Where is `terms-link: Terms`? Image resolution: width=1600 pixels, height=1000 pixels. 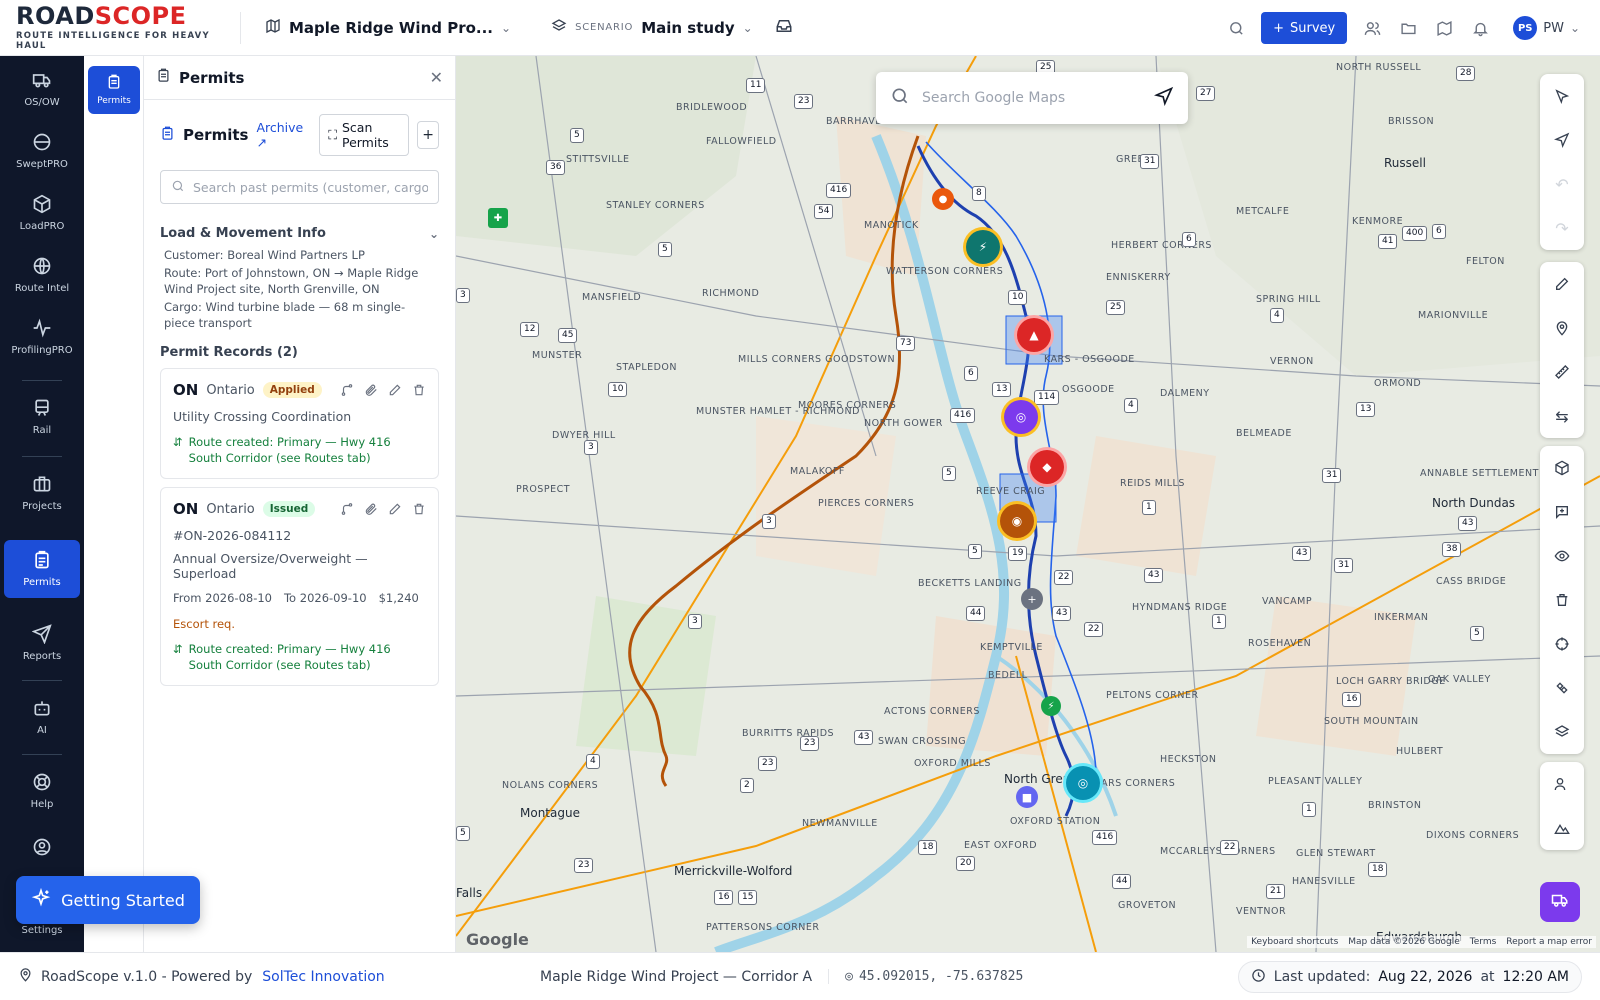 terms-link: Terms is located at coordinates (1483, 942).